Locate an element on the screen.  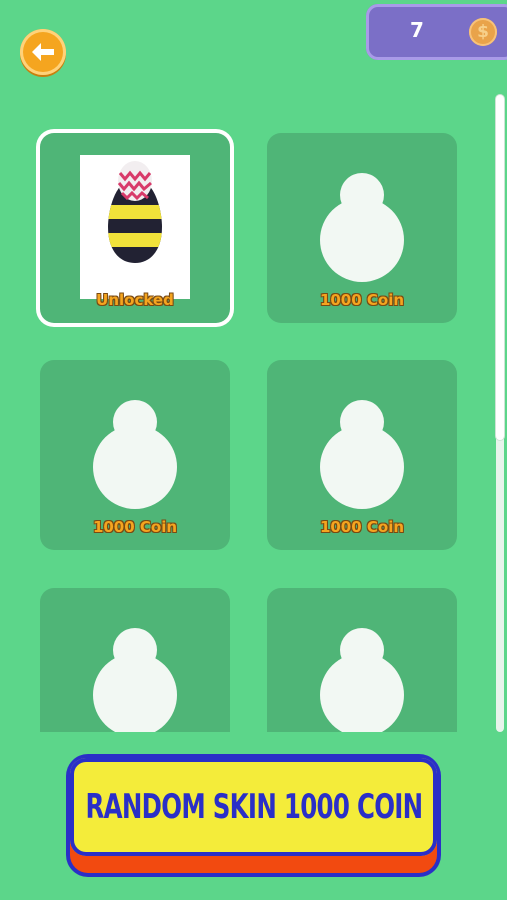
arrow-left-icon is located at coordinates (43, 52).